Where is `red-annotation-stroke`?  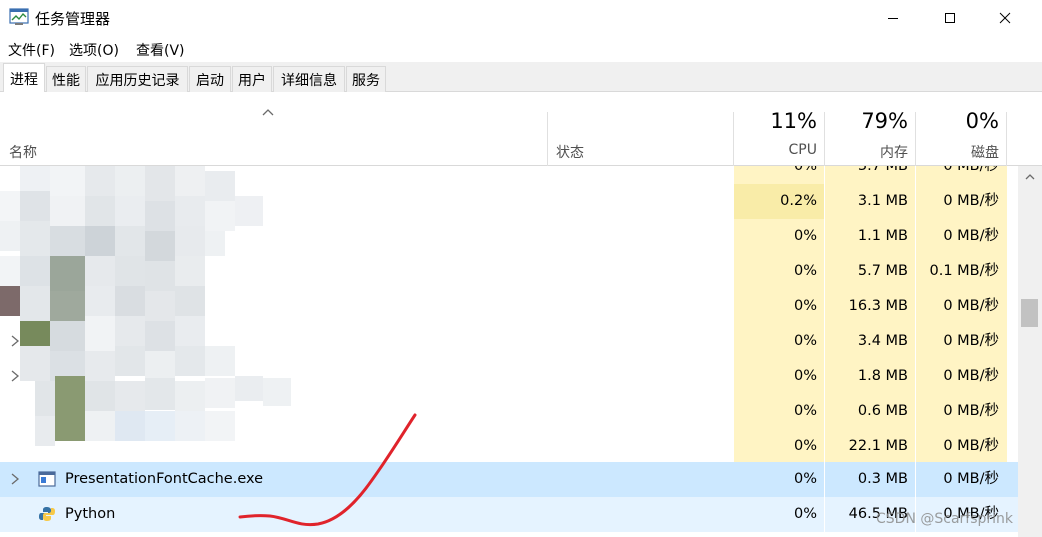
red-annotation-stroke is located at coordinates (327, 470).